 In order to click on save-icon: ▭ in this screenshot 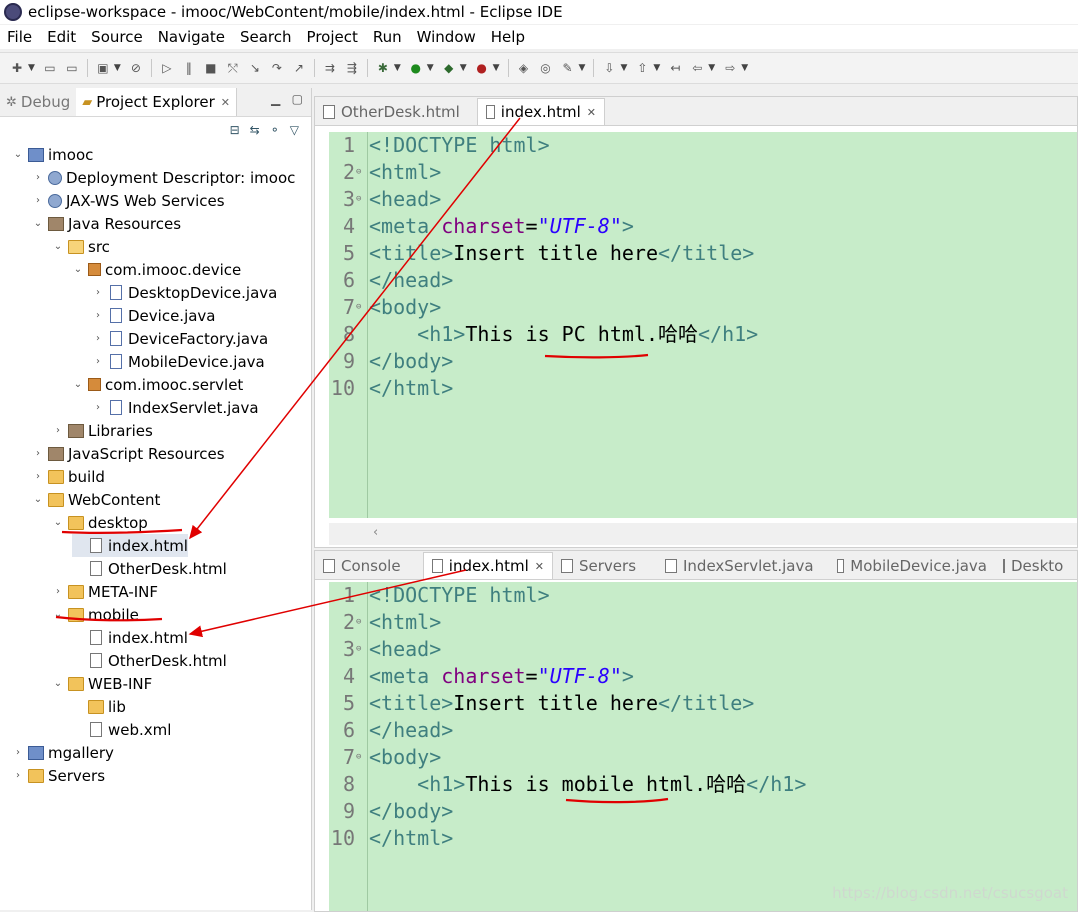, I will do `click(50, 68)`.